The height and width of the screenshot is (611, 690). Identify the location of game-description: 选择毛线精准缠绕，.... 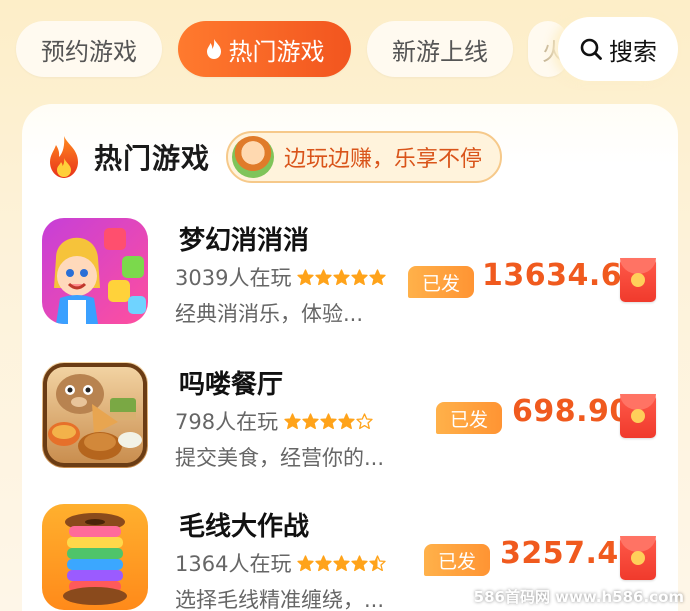
(280, 599).